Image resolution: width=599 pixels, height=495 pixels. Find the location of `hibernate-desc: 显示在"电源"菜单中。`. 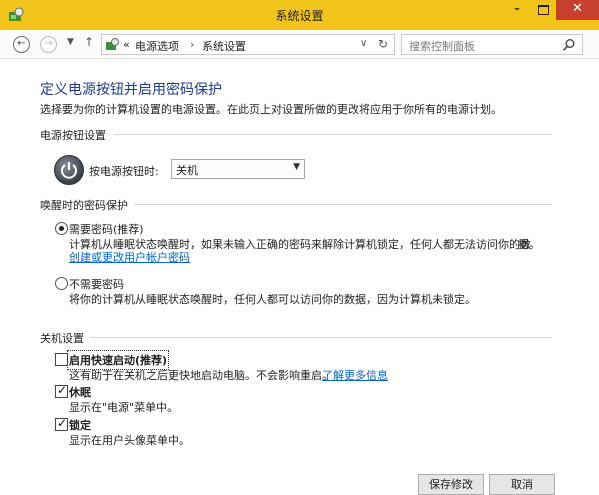

hibernate-desc: 显示在"电源"菜单中。 is located at coordinates (124, 407).